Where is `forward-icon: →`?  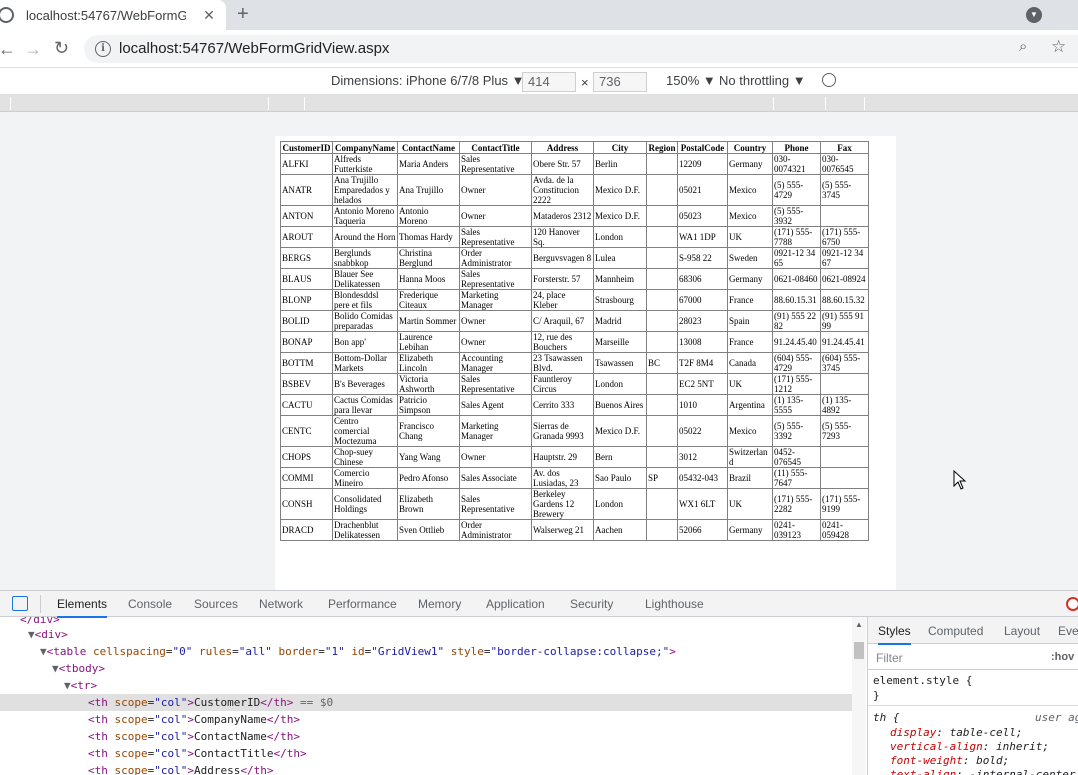 forward-icon: → is located at coordinates (33, 49).